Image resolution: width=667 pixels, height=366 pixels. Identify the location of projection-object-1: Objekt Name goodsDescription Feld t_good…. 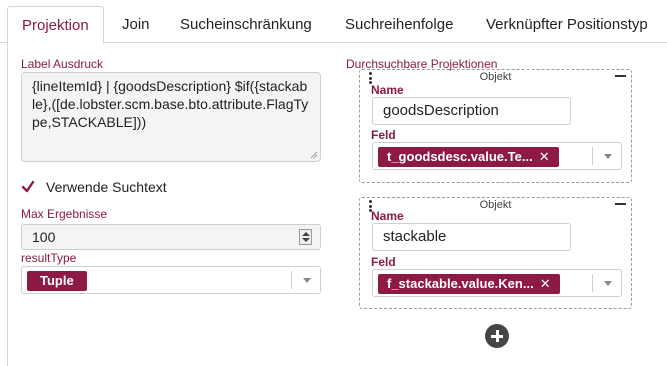
(495, 126).